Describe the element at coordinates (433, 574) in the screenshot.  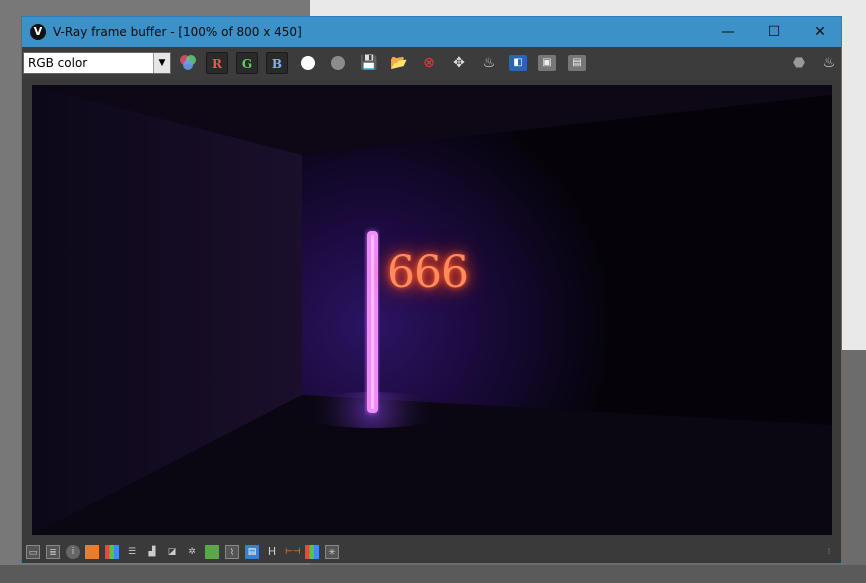
I see `desktop-background-bottom` at that location.